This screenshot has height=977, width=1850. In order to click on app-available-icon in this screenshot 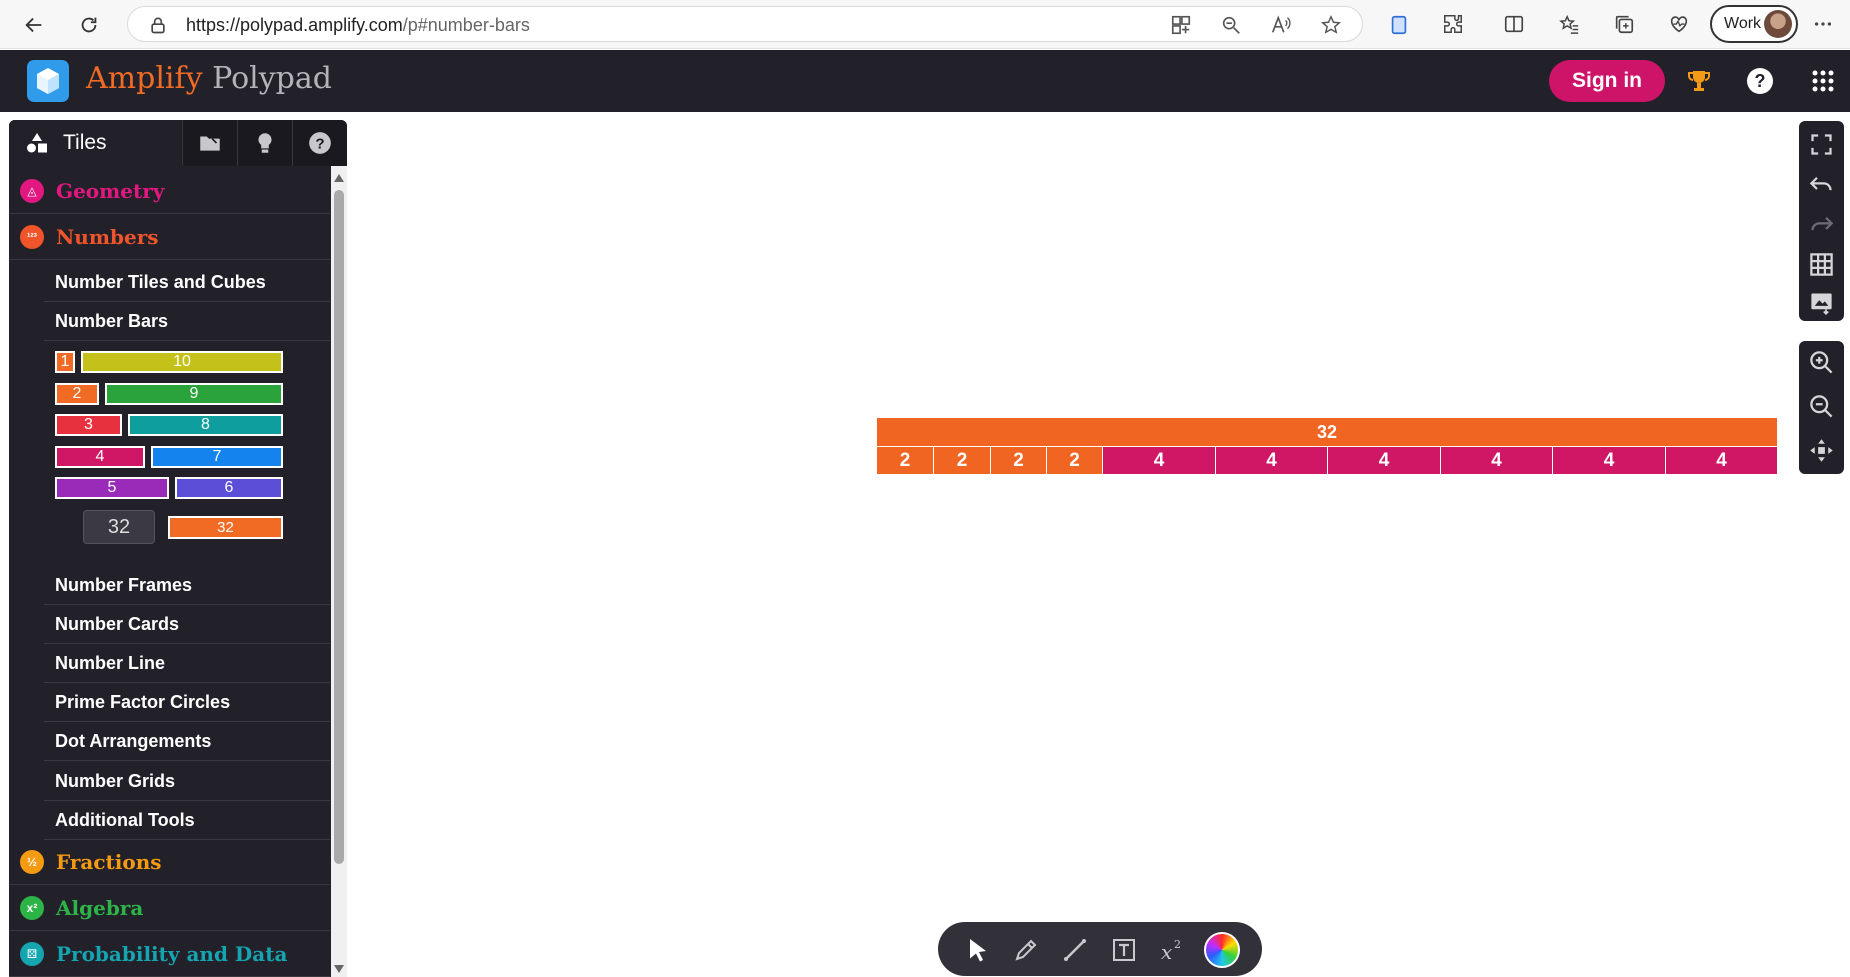, I will do `click(1181, 25)`.